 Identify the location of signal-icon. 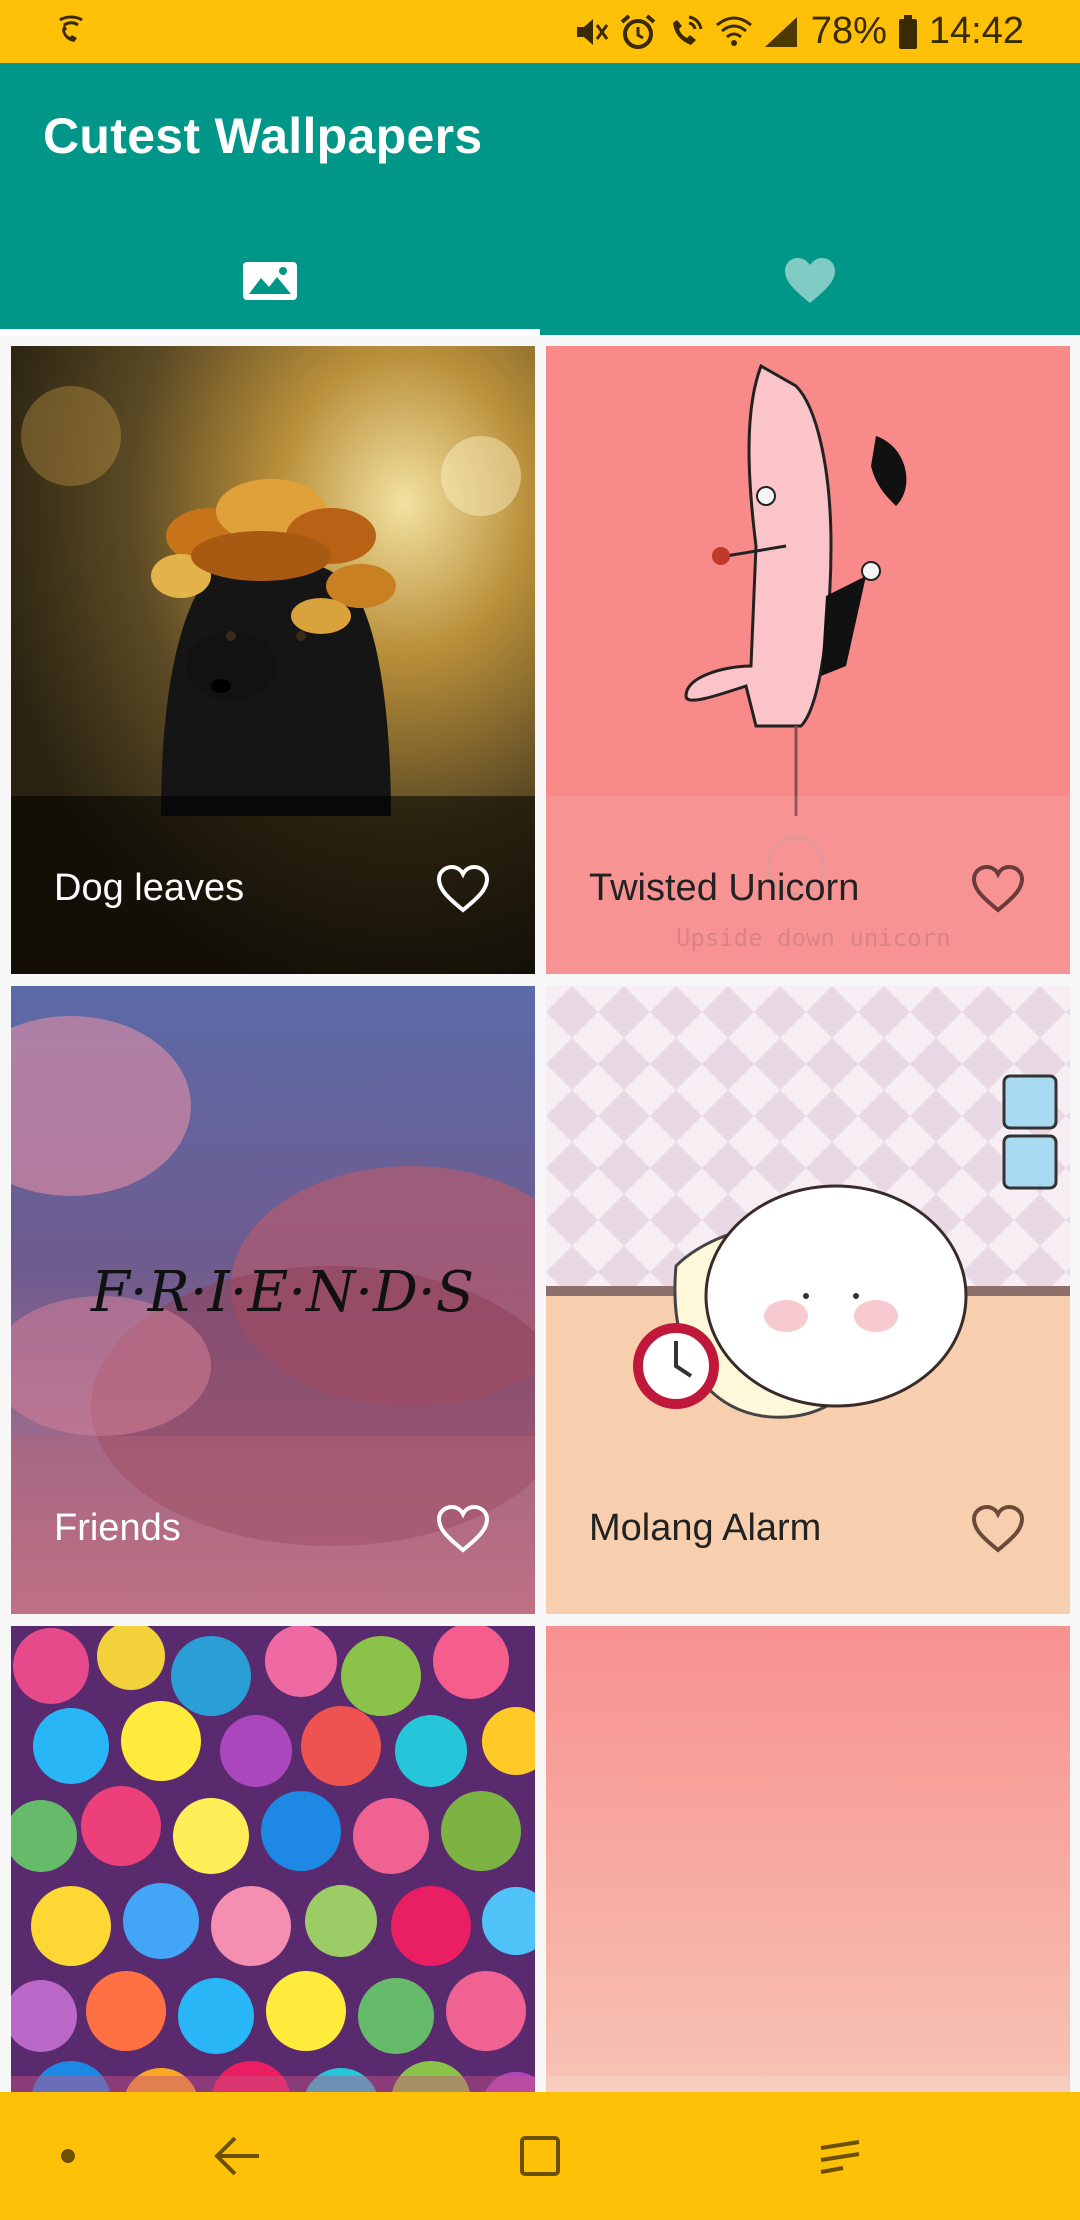
(782, 32).